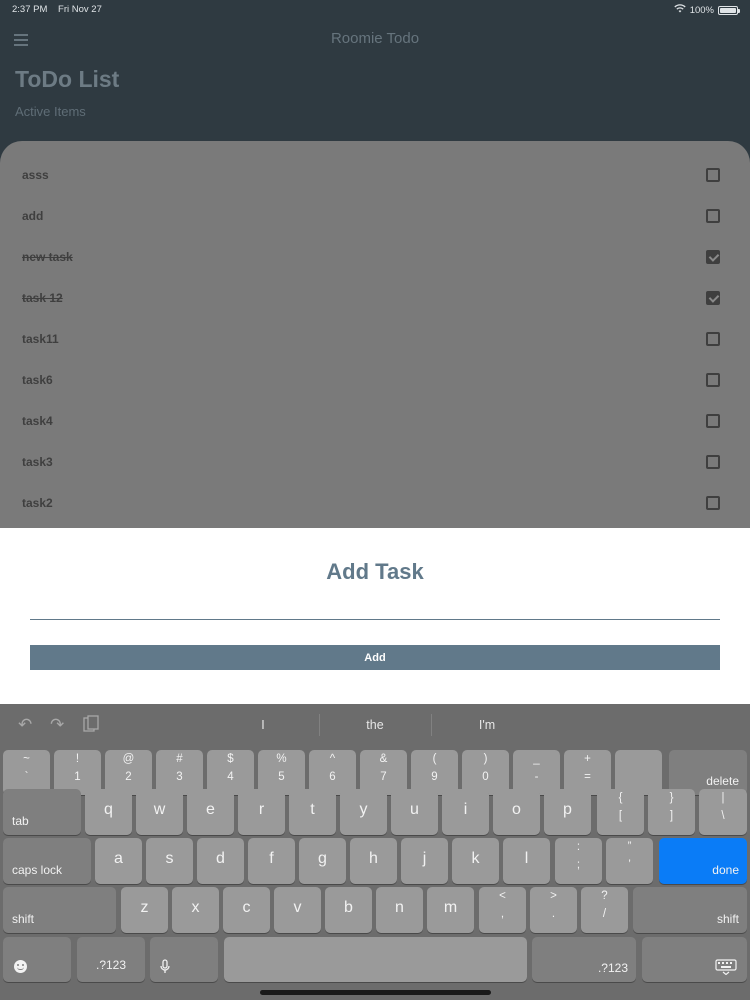 The image size is (750, 1000). I want to click on list-item: task11, so click(375, 339).